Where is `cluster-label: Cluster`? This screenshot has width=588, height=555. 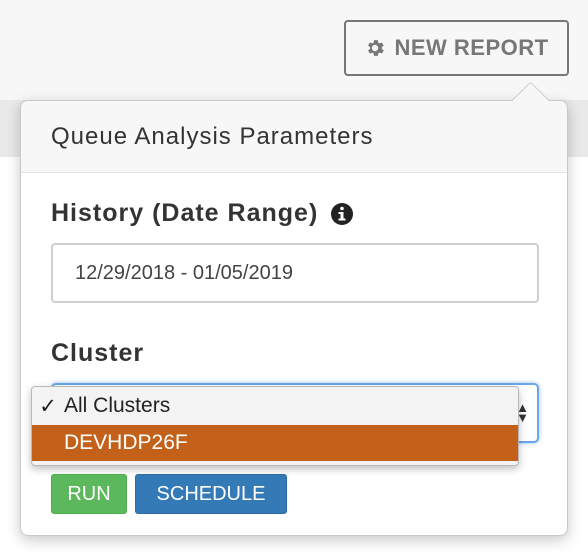
cluster-label: Cluster is located at coordinates (98, 353).